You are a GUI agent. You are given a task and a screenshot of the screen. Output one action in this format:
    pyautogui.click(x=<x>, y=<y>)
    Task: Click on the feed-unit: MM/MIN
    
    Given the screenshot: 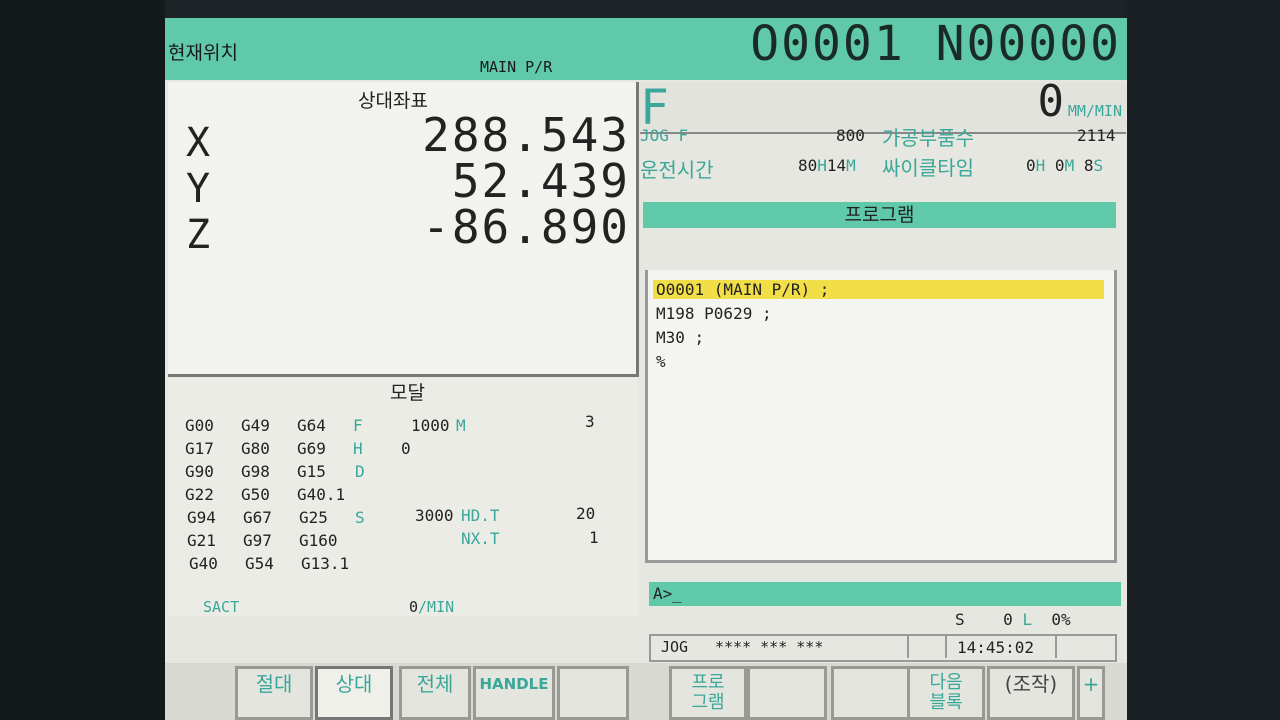 What is the action you would take?
    pyautogui.click(x=1094, y=111)
    